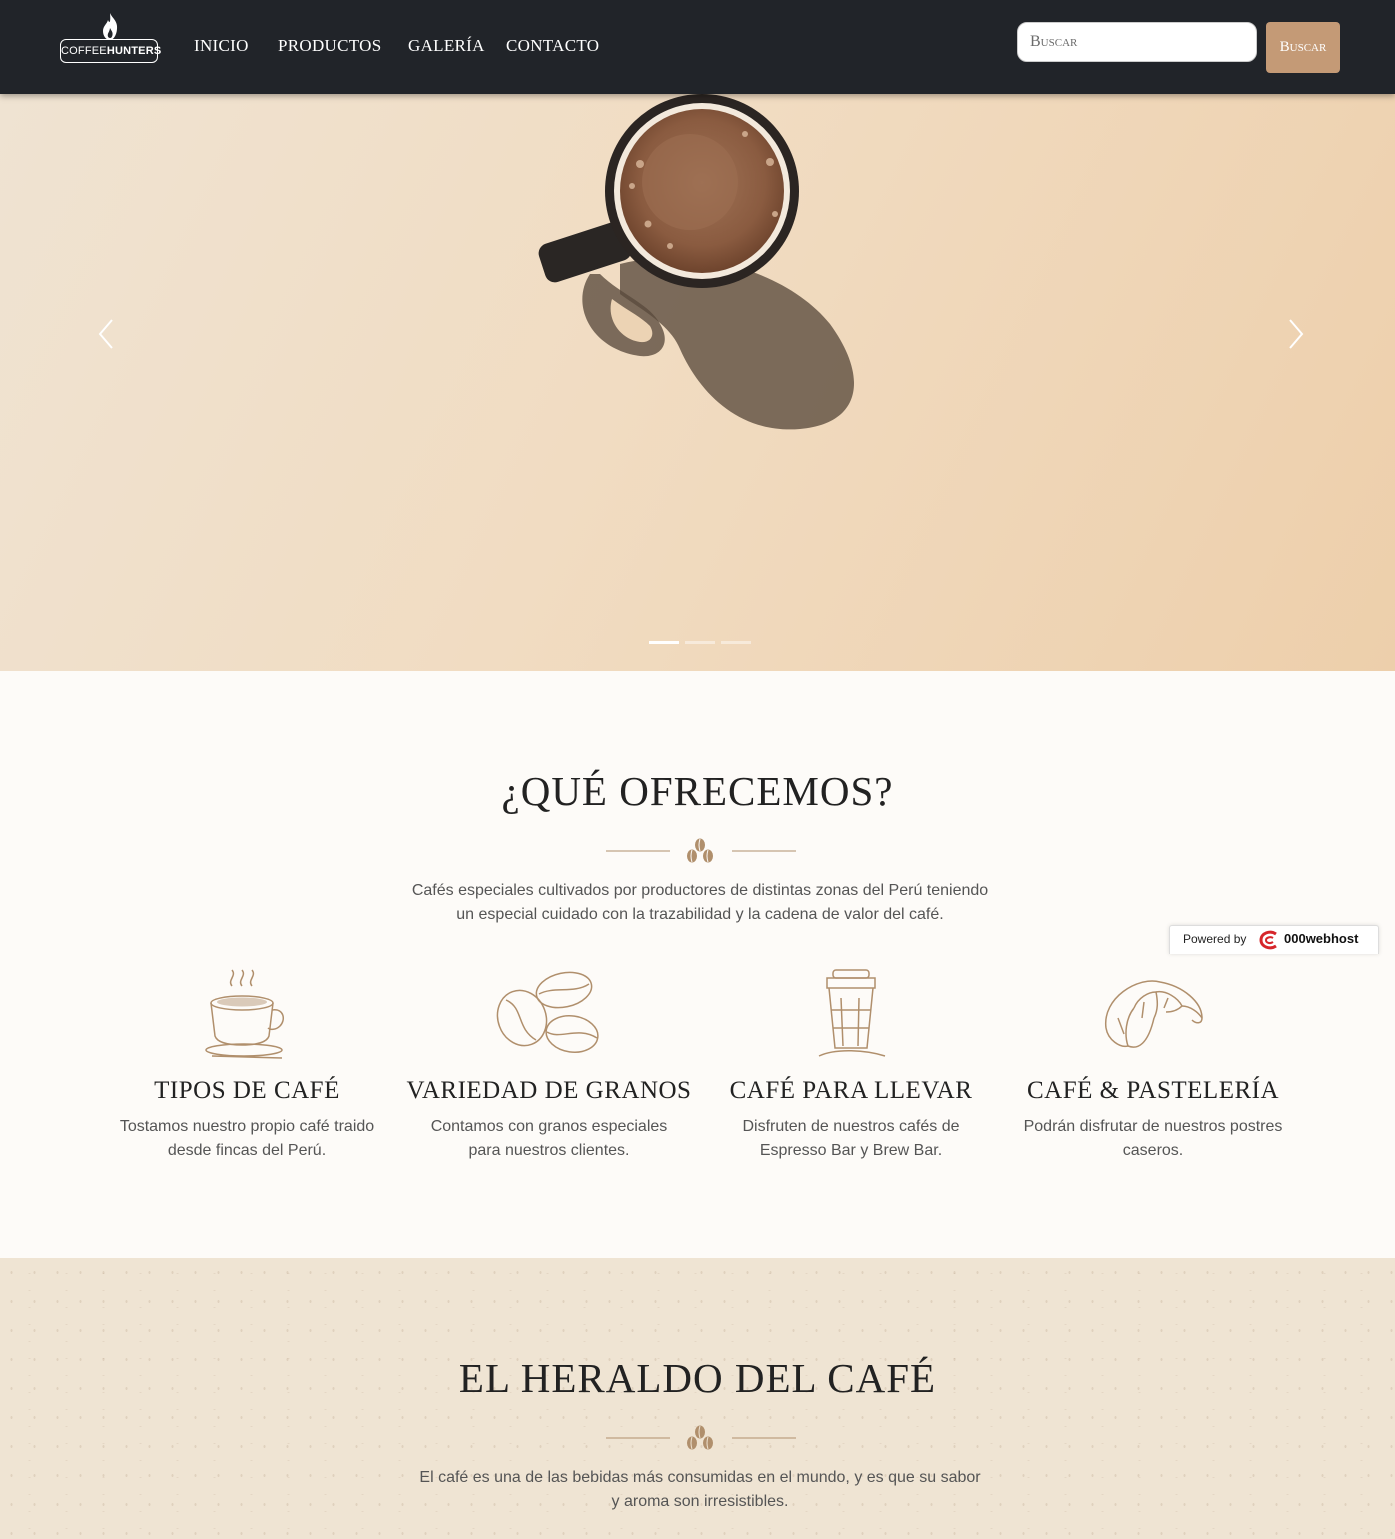  Describe the element at coordinates (446, 46) in the screenshot. I see `nav-link-galeria: GALERÍA` at that location.